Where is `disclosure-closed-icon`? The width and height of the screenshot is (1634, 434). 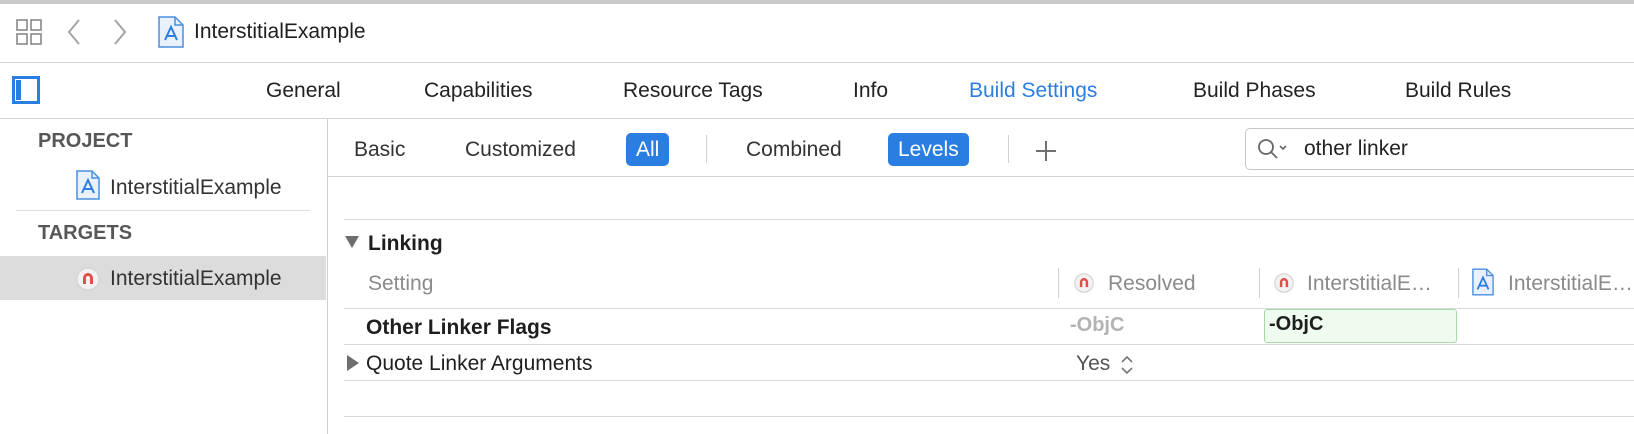 disclosure-closed-icon is located at coordinates (353, 363).